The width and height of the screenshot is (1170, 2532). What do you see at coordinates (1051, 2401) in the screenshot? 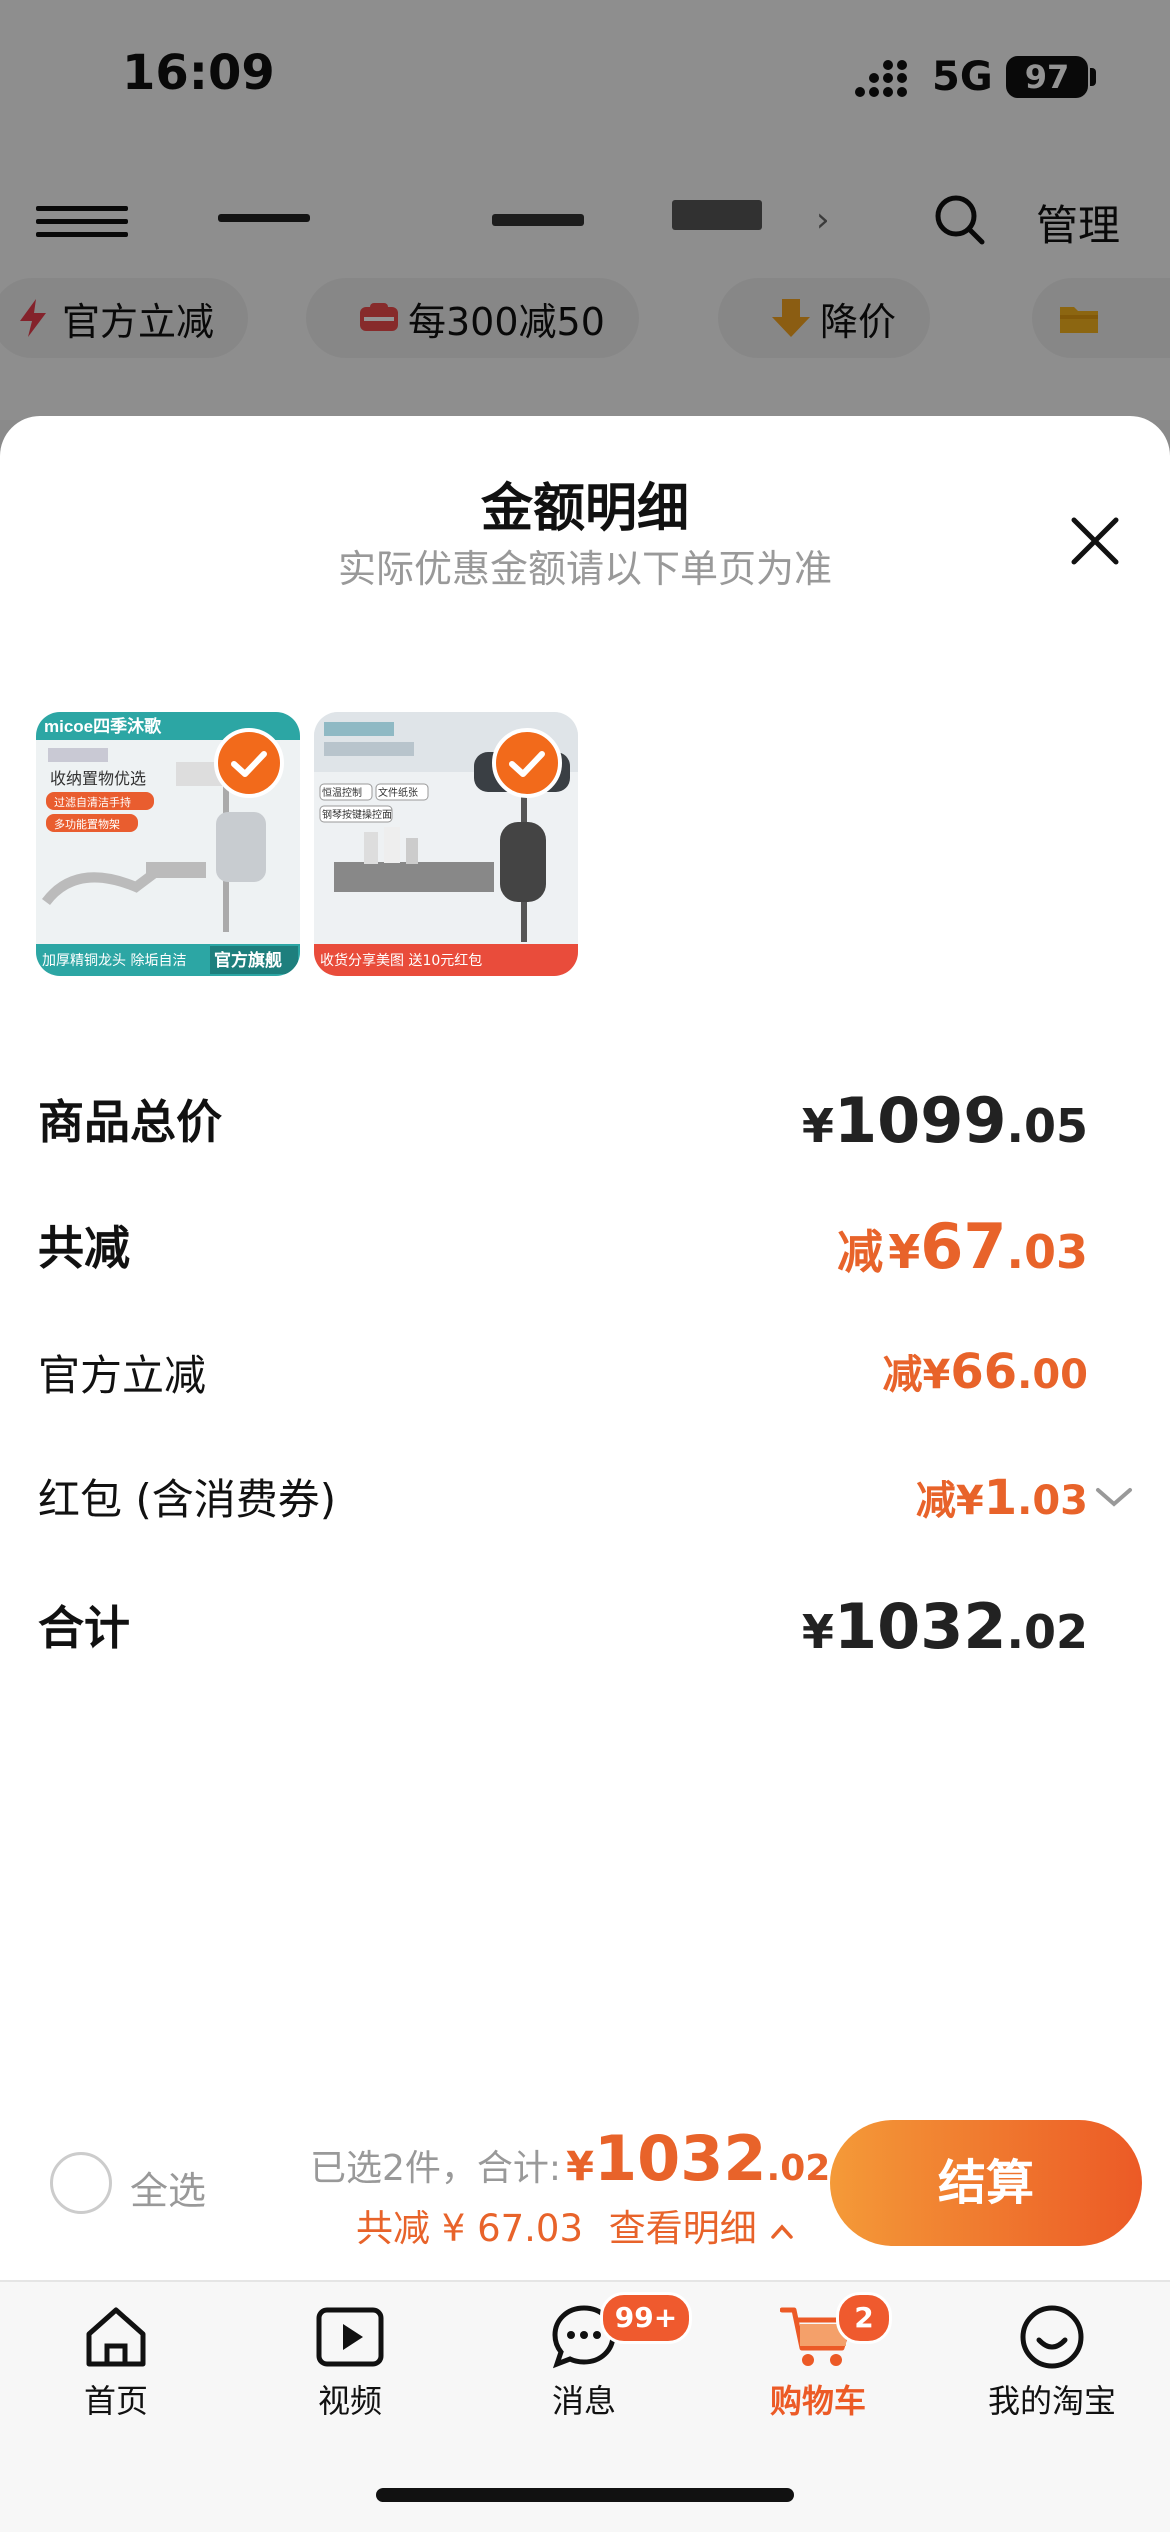
I see `tab-label: 我的淘宝` at bounding box center [1051, 2401].